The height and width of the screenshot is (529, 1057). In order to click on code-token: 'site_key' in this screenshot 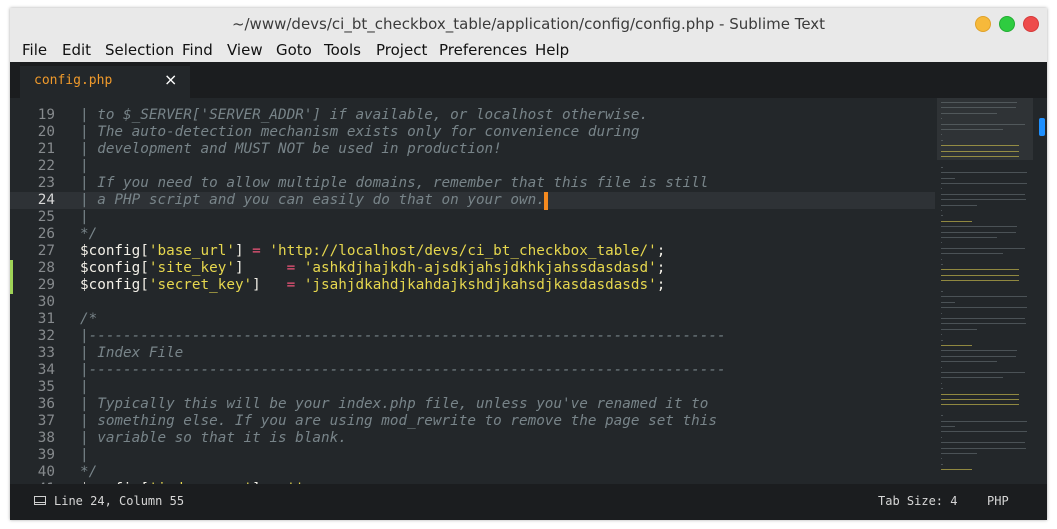, I will do `click(191, 268)`.